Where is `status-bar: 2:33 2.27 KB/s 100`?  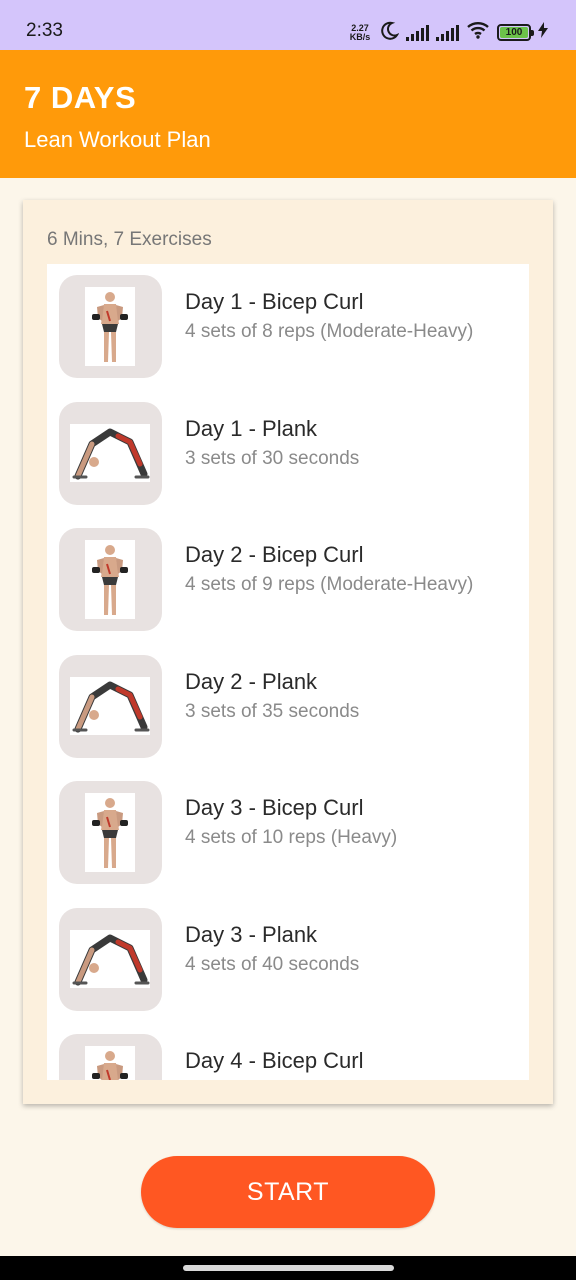
status-bar: 2:33 2.27 KB/s 100 is located at coordinates (288, 25).